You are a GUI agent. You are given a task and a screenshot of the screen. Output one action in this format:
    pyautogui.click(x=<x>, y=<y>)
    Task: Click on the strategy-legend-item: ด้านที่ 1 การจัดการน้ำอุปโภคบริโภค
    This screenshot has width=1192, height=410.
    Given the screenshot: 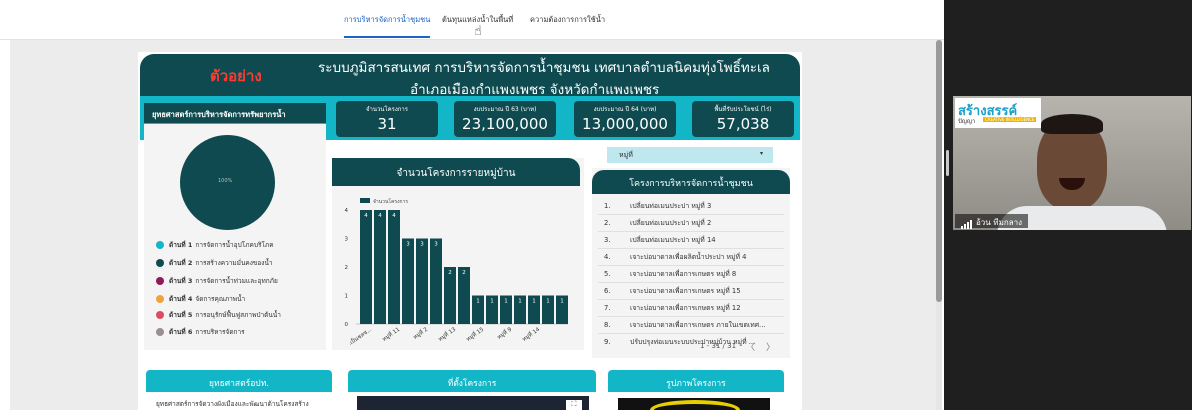 What is the action you would take?
    pyautogui.click(x=215, y=245)
    